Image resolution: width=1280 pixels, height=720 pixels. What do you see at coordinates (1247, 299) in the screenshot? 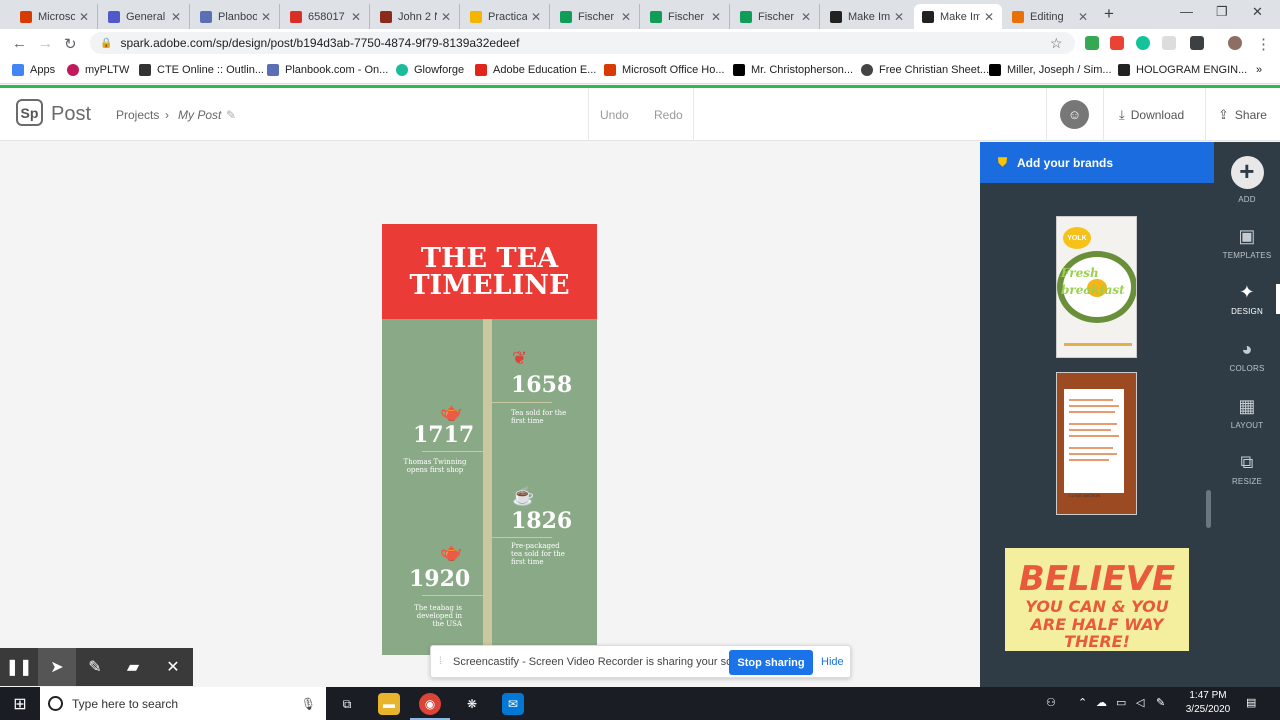
I see `rail-design: ✦ DESIGN` at bounding box center [1247, 299].